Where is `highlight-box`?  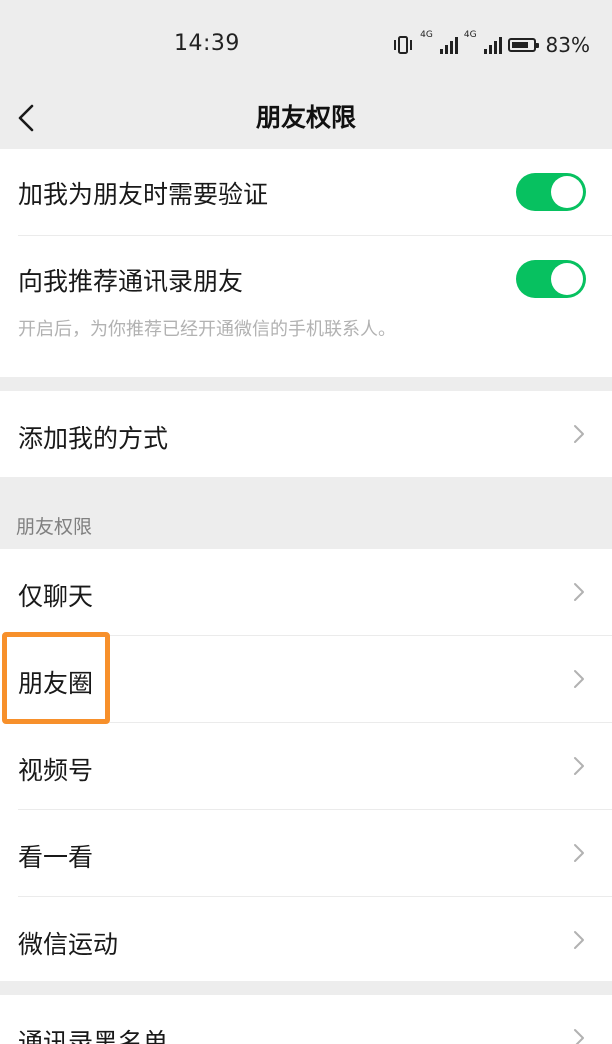
highlight-box is located at coordinates (56, 678).